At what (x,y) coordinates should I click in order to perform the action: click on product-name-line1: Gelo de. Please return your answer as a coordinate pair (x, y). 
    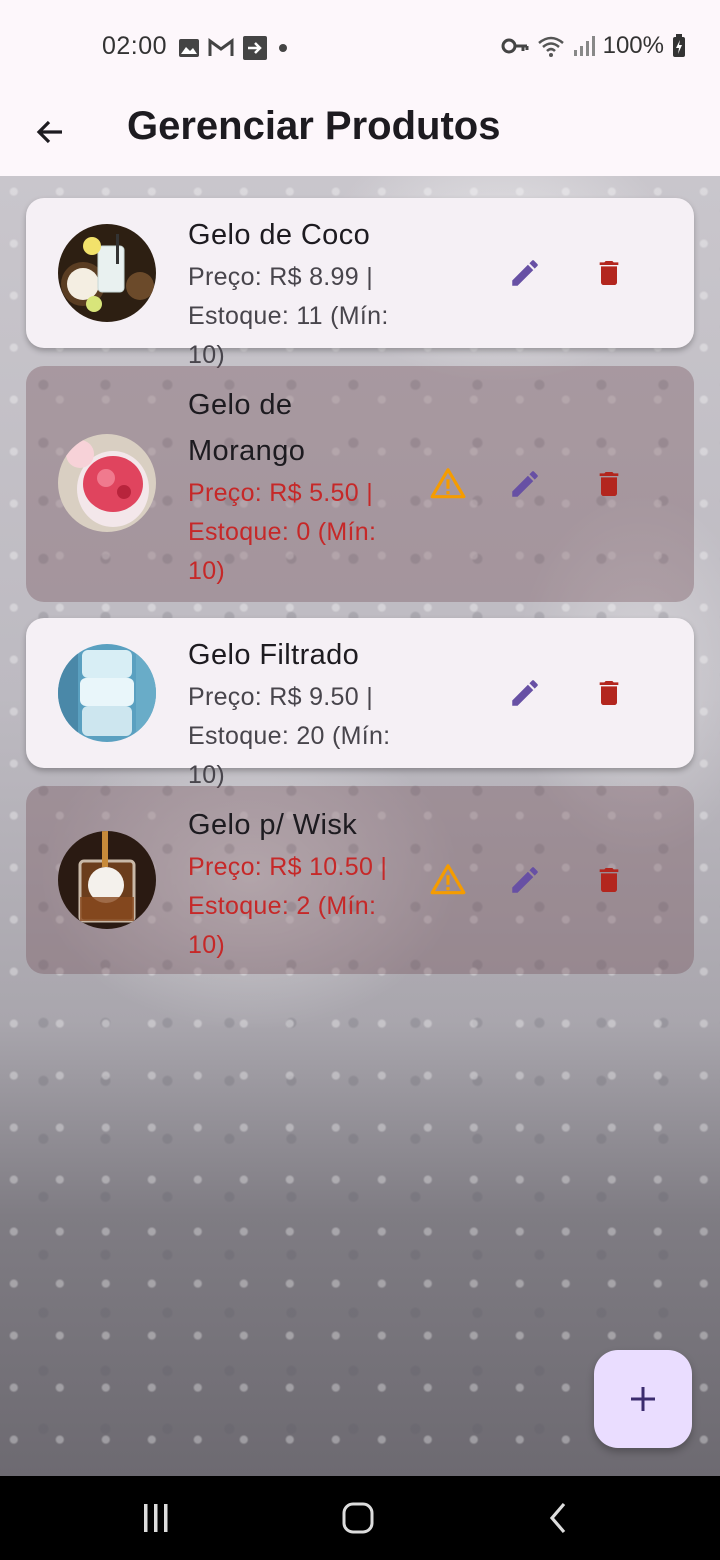
    Looking at the image, I should click on (240, 405).